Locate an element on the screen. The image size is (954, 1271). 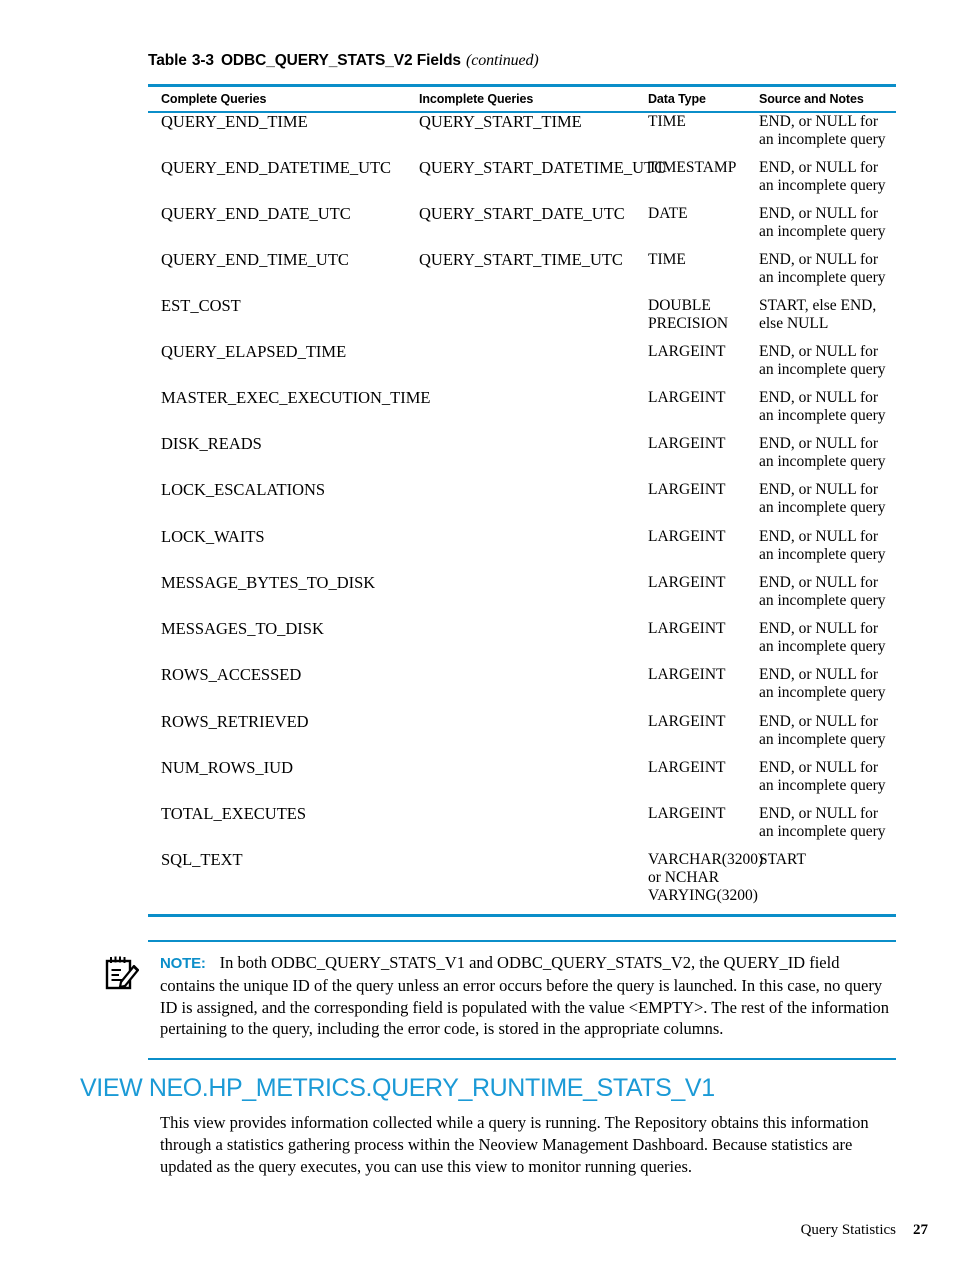
note-pencil-icon is located at coordinates (122, 973).